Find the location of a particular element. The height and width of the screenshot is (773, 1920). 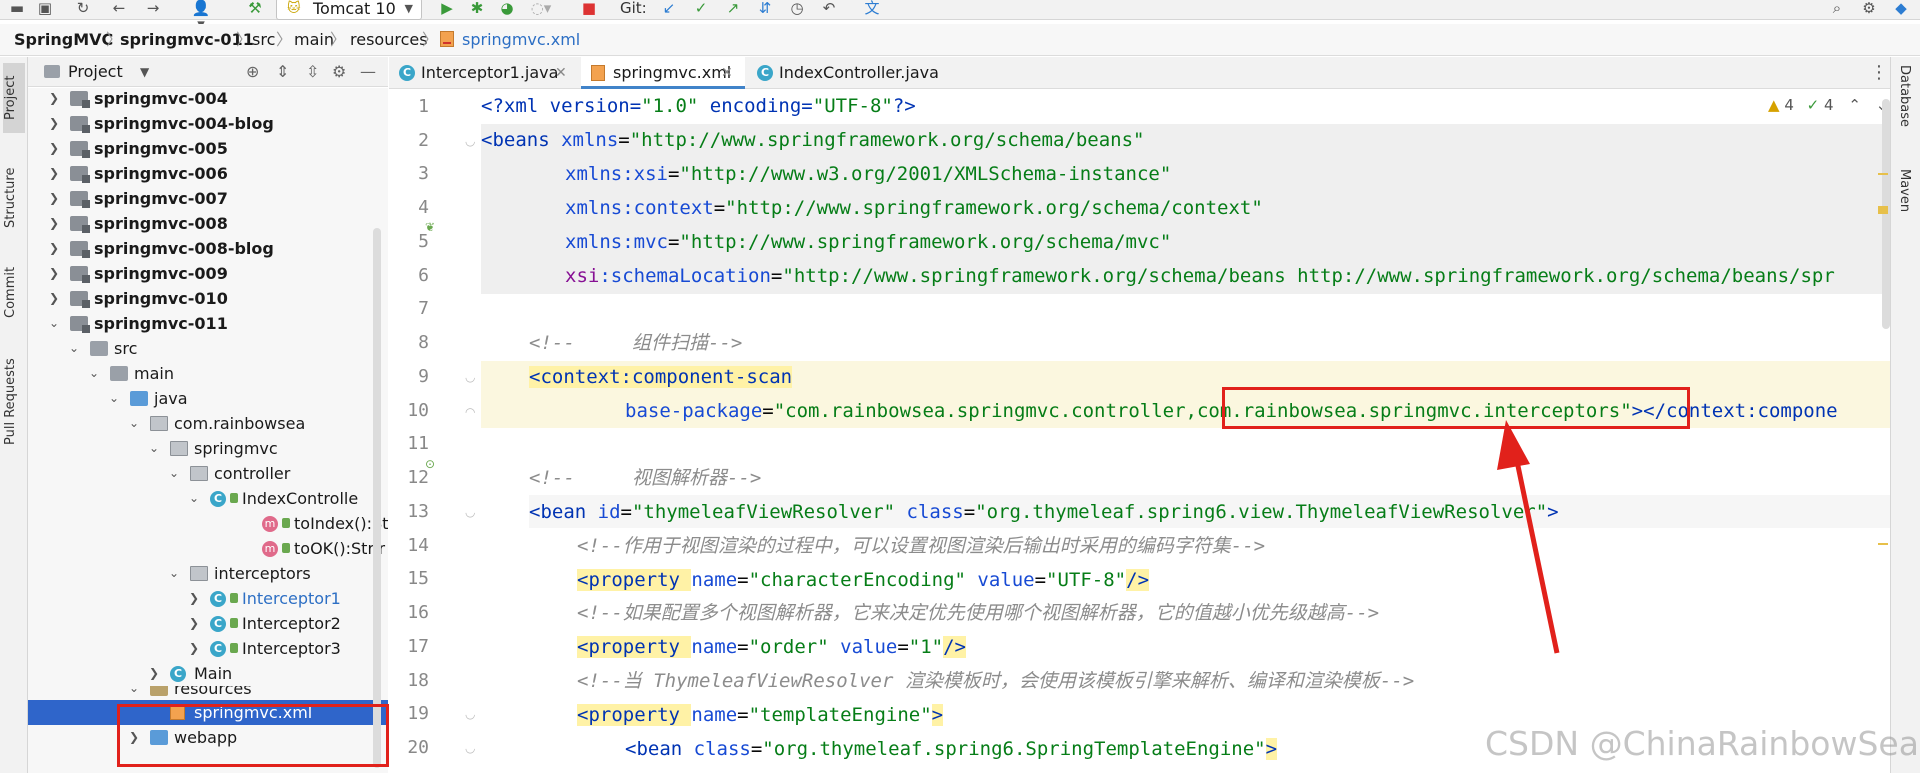

stop-icon: ■ is located at coordinates (589, 9).